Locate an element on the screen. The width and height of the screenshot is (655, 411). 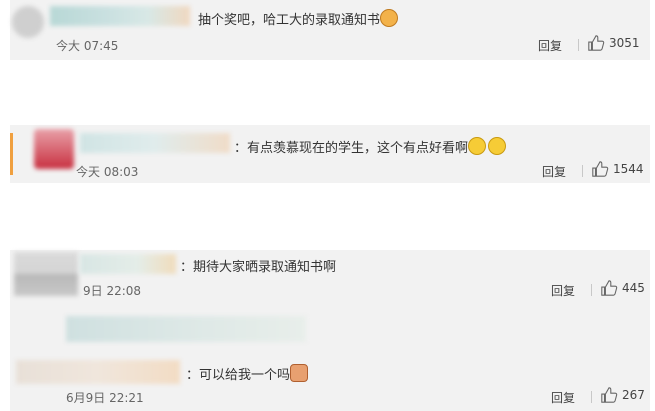
like-button: 267 is located at coordinates (622, 395).